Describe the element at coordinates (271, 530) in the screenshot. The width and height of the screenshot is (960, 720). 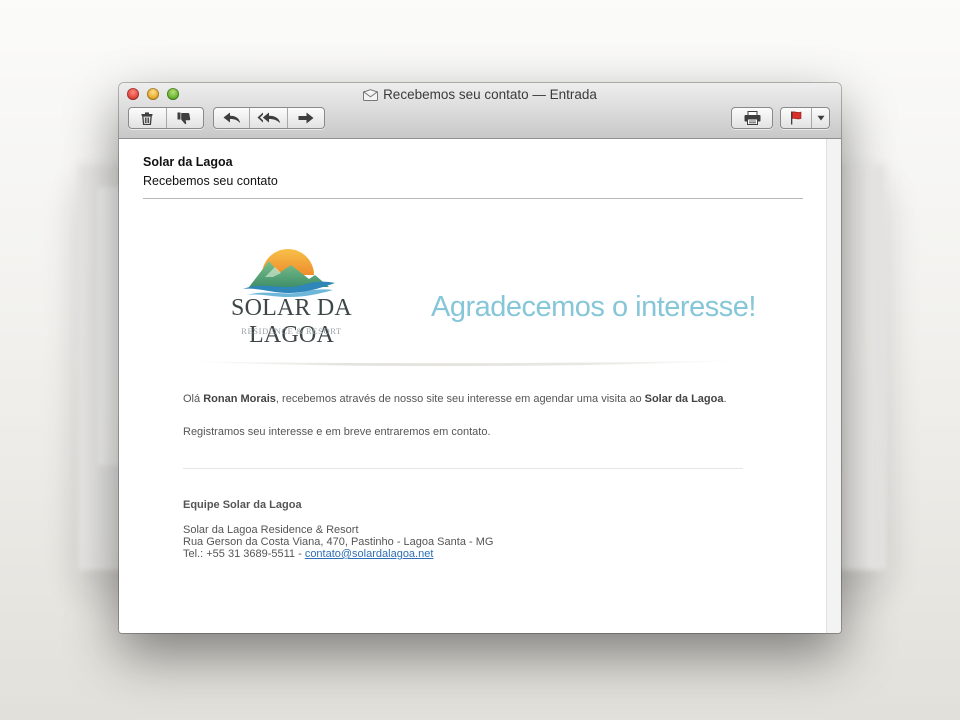
I see `signature-company: Solar da Lagoa Residence & Resort` at that location.